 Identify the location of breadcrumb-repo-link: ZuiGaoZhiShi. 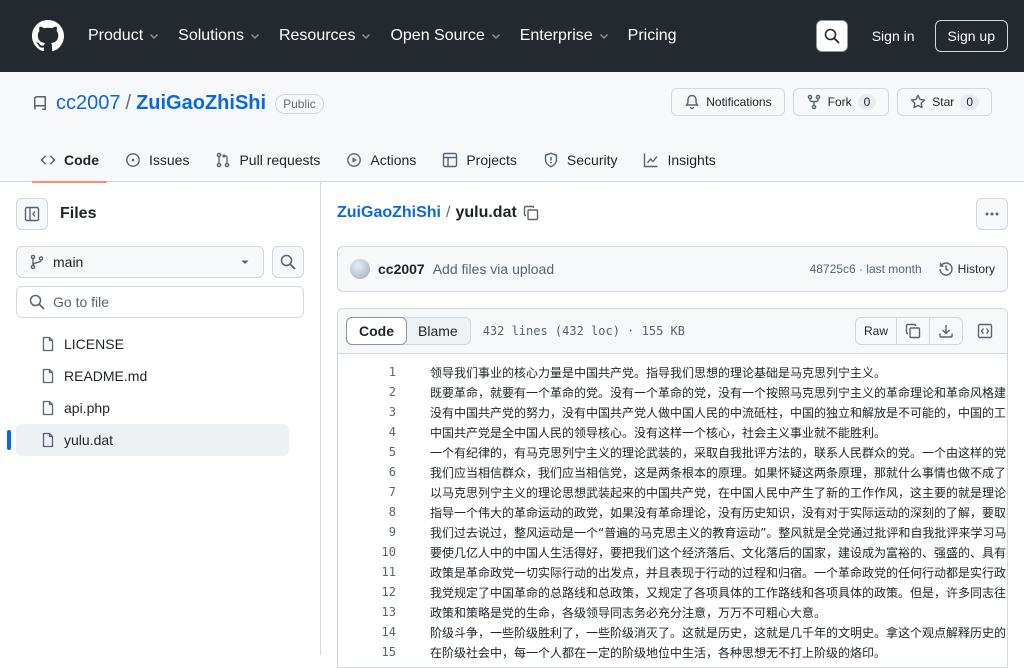
(389, 213).